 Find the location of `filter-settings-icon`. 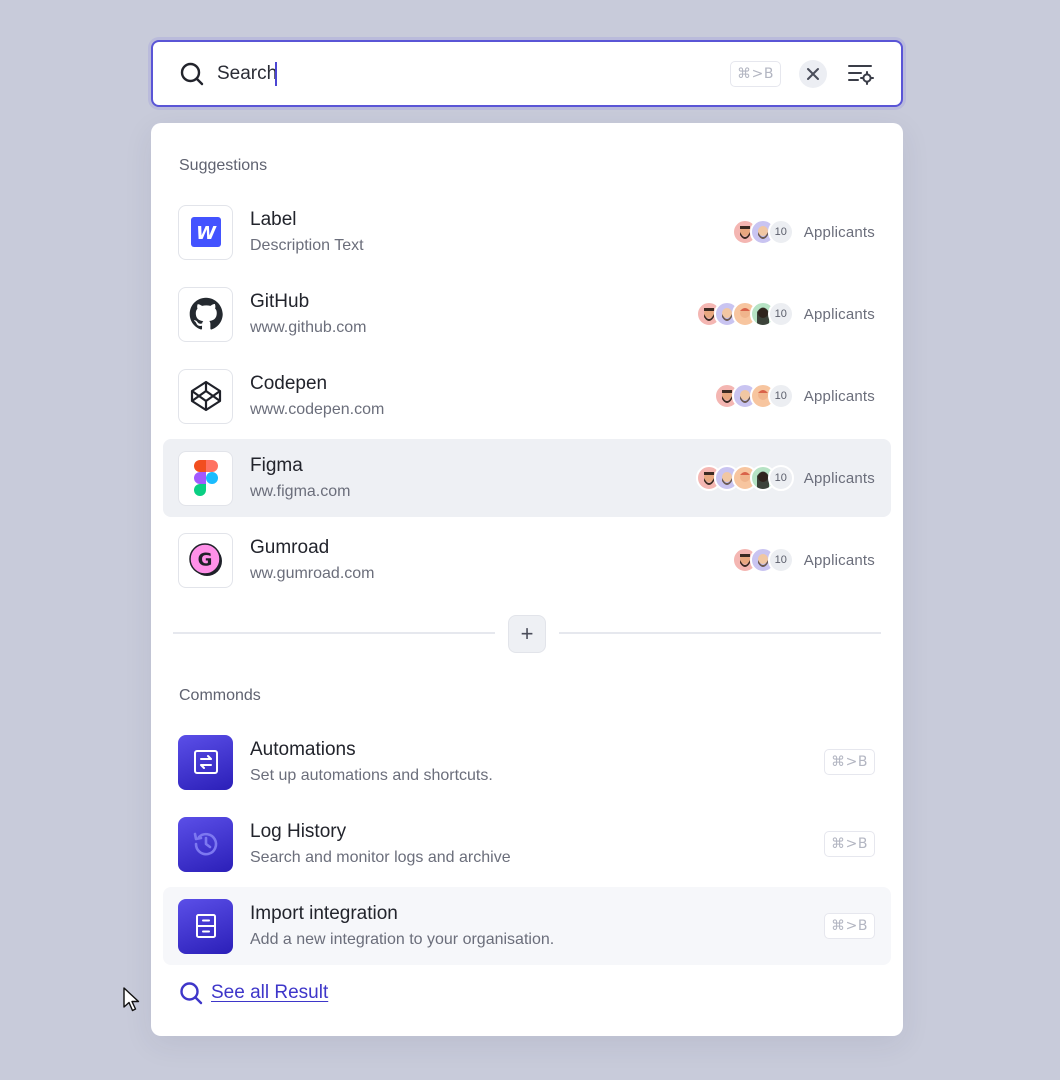

filter-settings-icon is located at coordinates (861, 74).